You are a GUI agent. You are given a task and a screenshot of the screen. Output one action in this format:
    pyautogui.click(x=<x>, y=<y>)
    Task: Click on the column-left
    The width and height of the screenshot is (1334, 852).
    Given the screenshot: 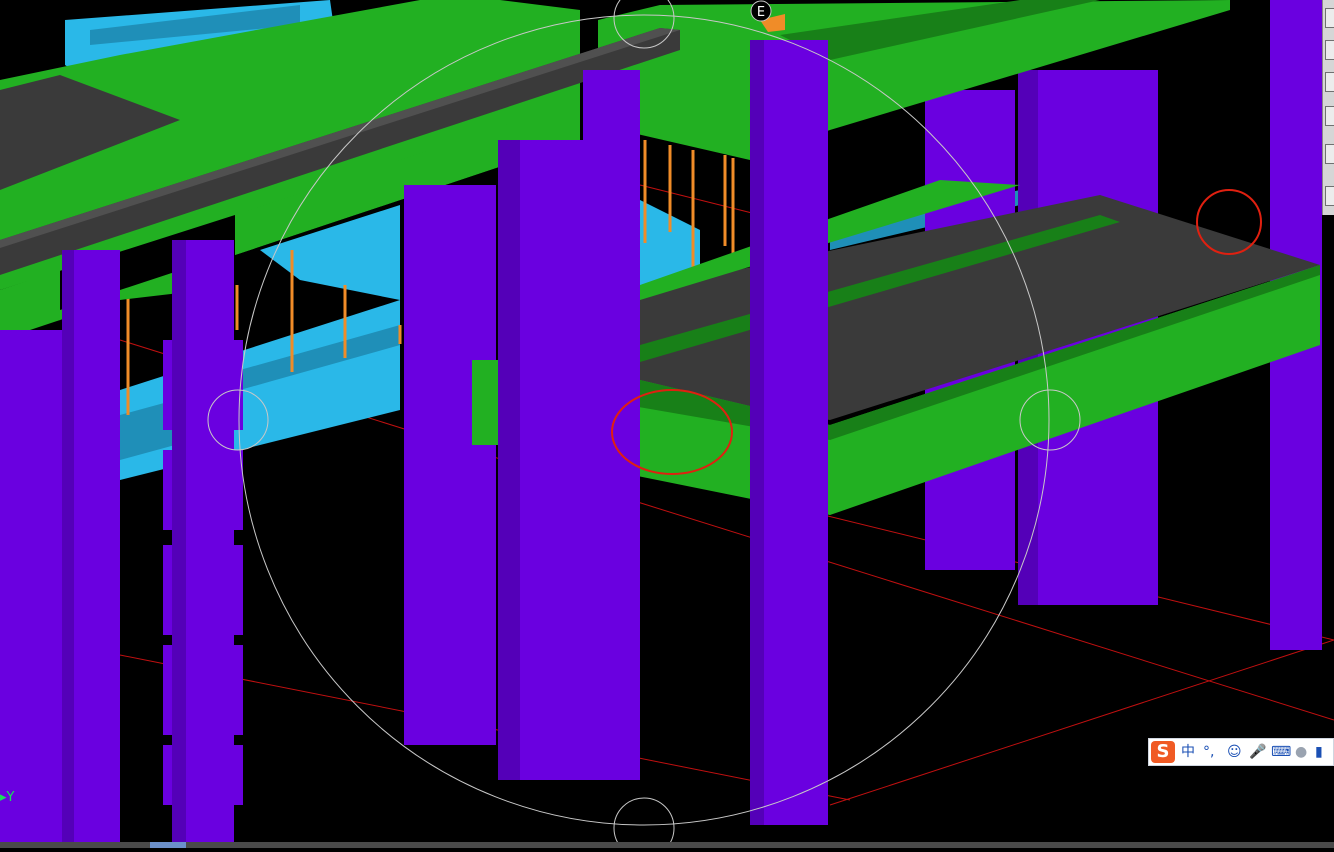 What is the action you would take?
    pyautogui.click(x=60, y=549)
    